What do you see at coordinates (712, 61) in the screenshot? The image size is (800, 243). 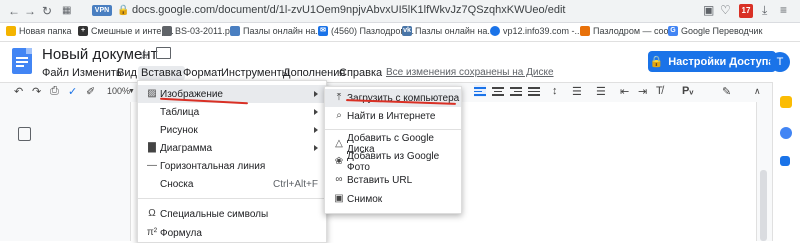 I see `share-button: 🔒 Настройки Доступа` at bounding box center [712, 61].